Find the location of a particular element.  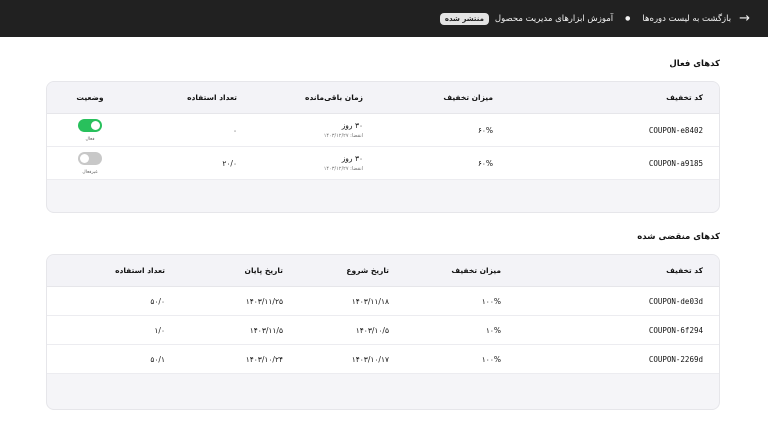

status-cell: فعال is located at coordinates (97, 130).